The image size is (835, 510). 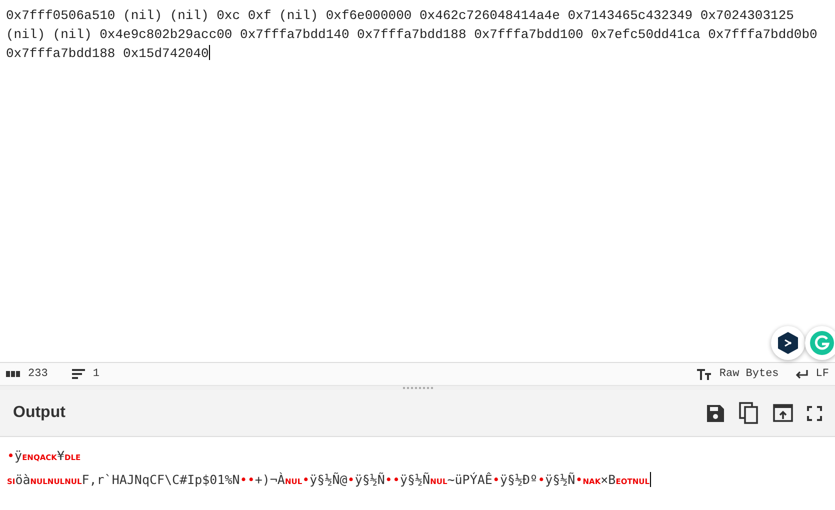 What do you see at coordinates (329, 479) in the screenshot?
I see `output-text: ÿ§½Ñ@` at bounding box center [329, 479].